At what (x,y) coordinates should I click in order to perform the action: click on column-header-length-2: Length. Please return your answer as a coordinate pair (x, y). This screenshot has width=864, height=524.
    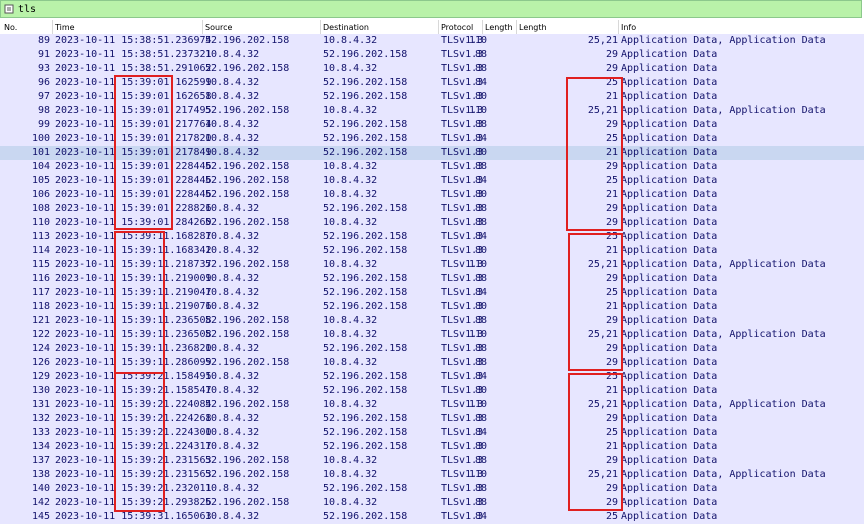
    Looking at the image, I should click on (533, 27).